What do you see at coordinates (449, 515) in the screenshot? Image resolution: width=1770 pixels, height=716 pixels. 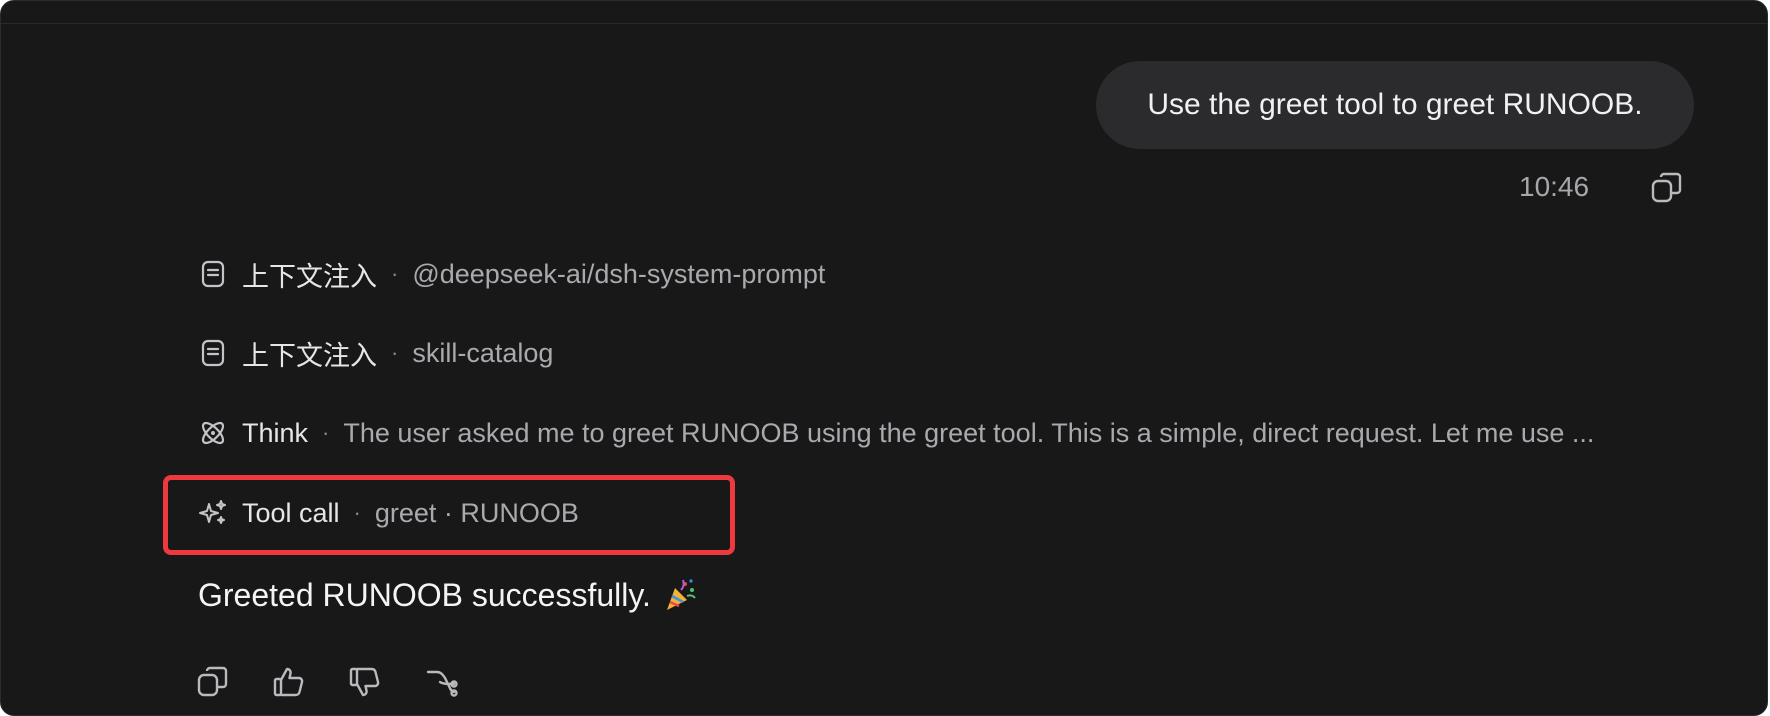 I see `highlight-box` at bounding box center [449, 515].